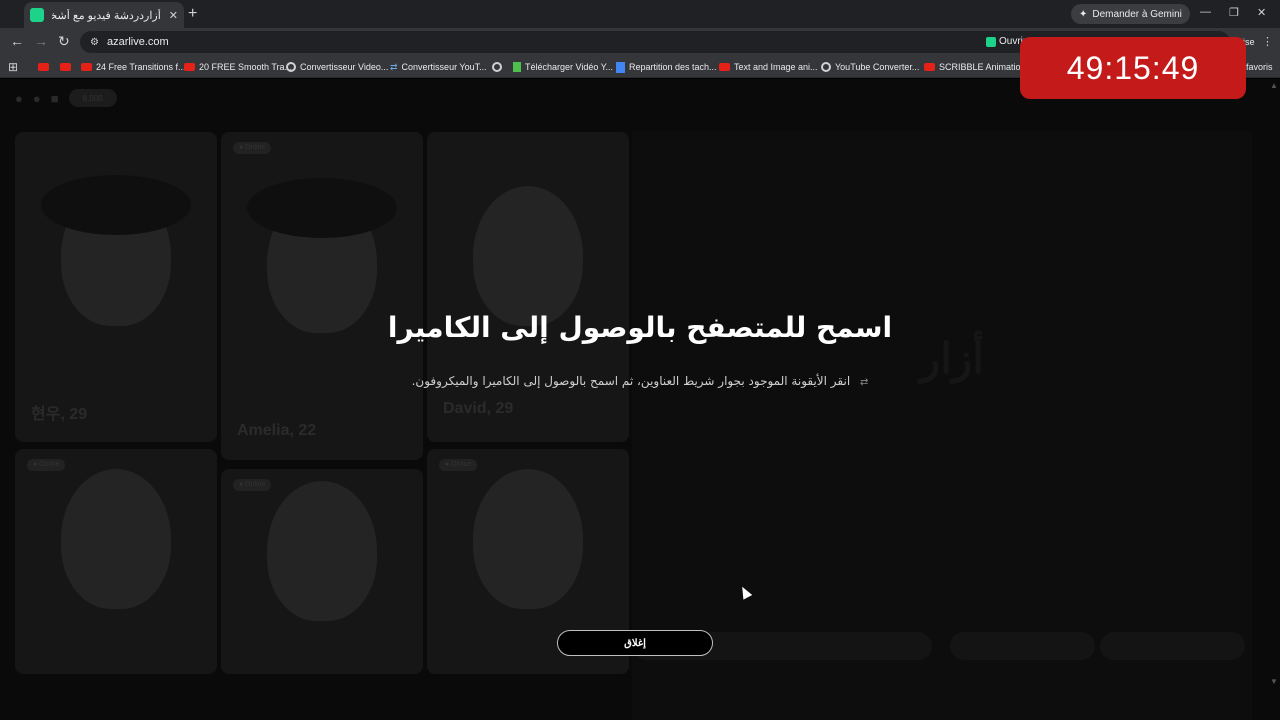 The height and width of the screenshot is (720, 1280). I want to click on app-icon, so click(991, 41).